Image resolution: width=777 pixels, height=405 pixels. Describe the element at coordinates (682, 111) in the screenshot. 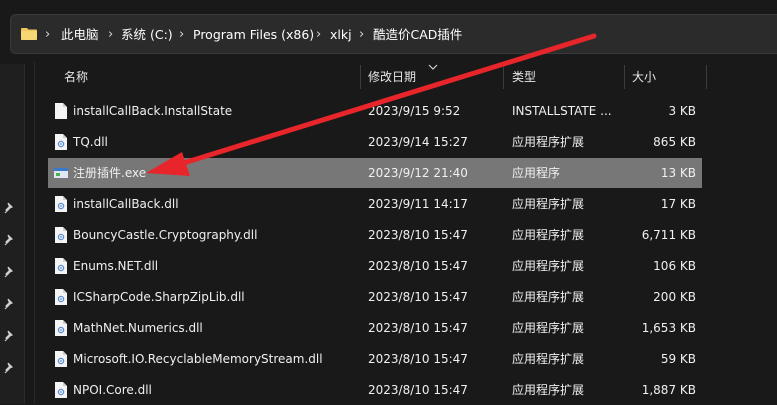

I see `file-size: 3 KB` at that location.